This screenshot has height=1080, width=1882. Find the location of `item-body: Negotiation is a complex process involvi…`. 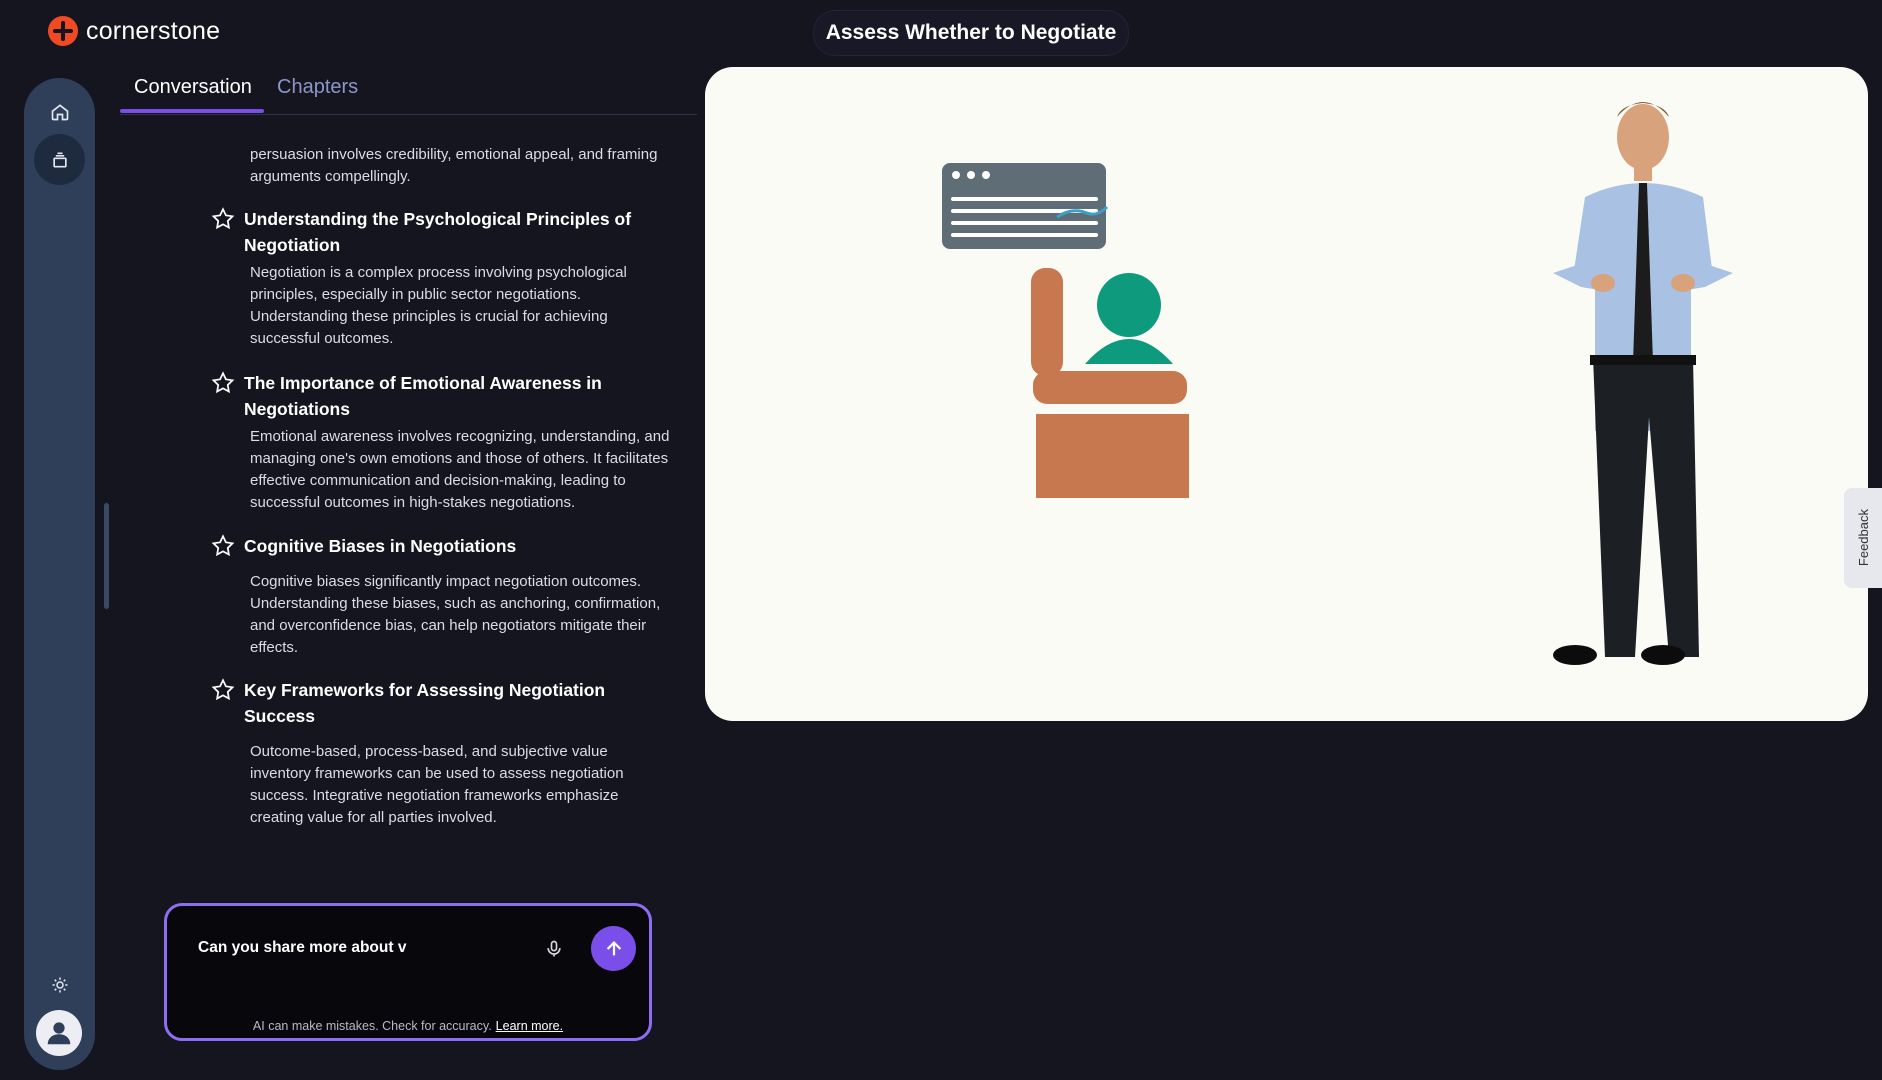

item-body: Negotiation is a complex process involvi… is located at coordinates (438, 305).